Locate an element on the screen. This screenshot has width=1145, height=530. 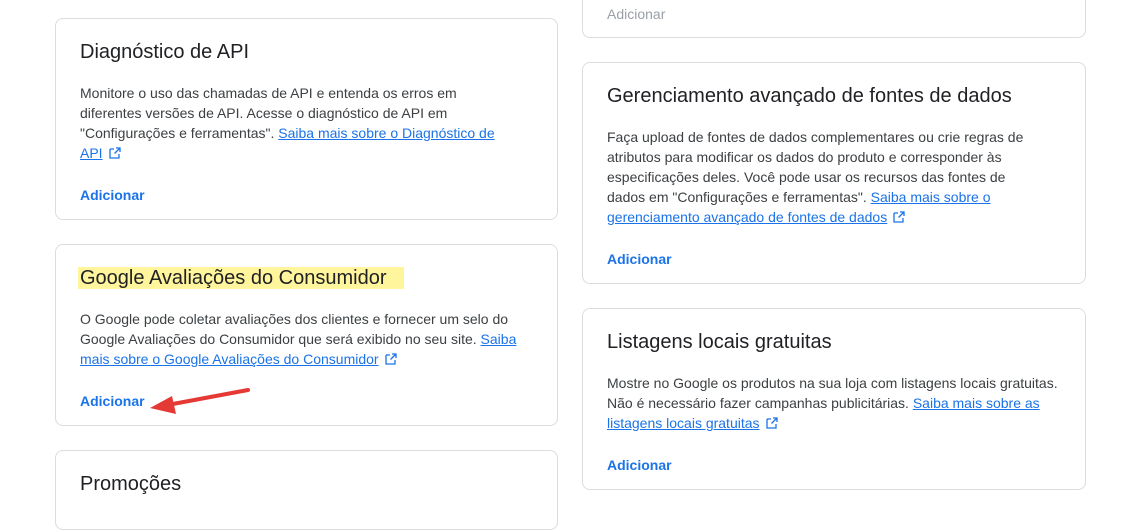
card-title: Listagens locais gratuitas is located at coordinates (719, 342).